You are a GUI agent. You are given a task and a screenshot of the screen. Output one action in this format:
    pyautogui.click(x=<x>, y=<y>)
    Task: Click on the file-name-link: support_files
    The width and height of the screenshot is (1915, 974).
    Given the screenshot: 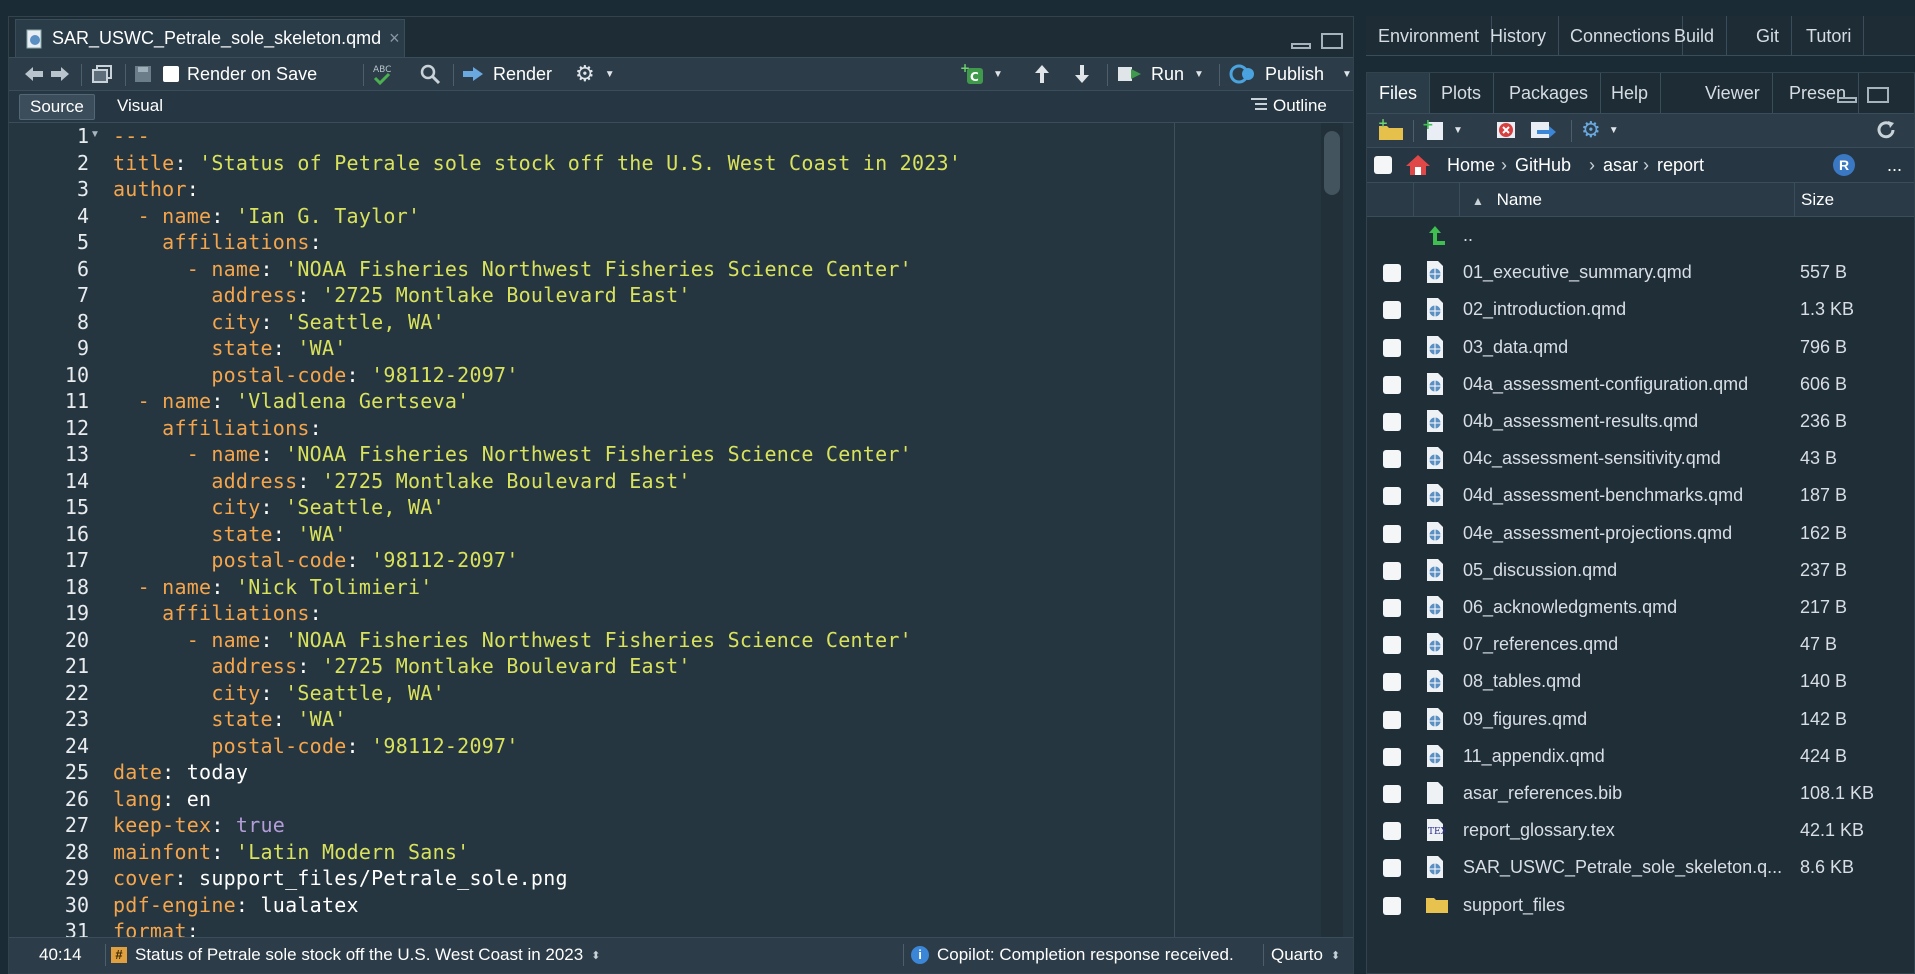 What is the action you would take?
    pyautogui.click(x=1514, y=905)
    